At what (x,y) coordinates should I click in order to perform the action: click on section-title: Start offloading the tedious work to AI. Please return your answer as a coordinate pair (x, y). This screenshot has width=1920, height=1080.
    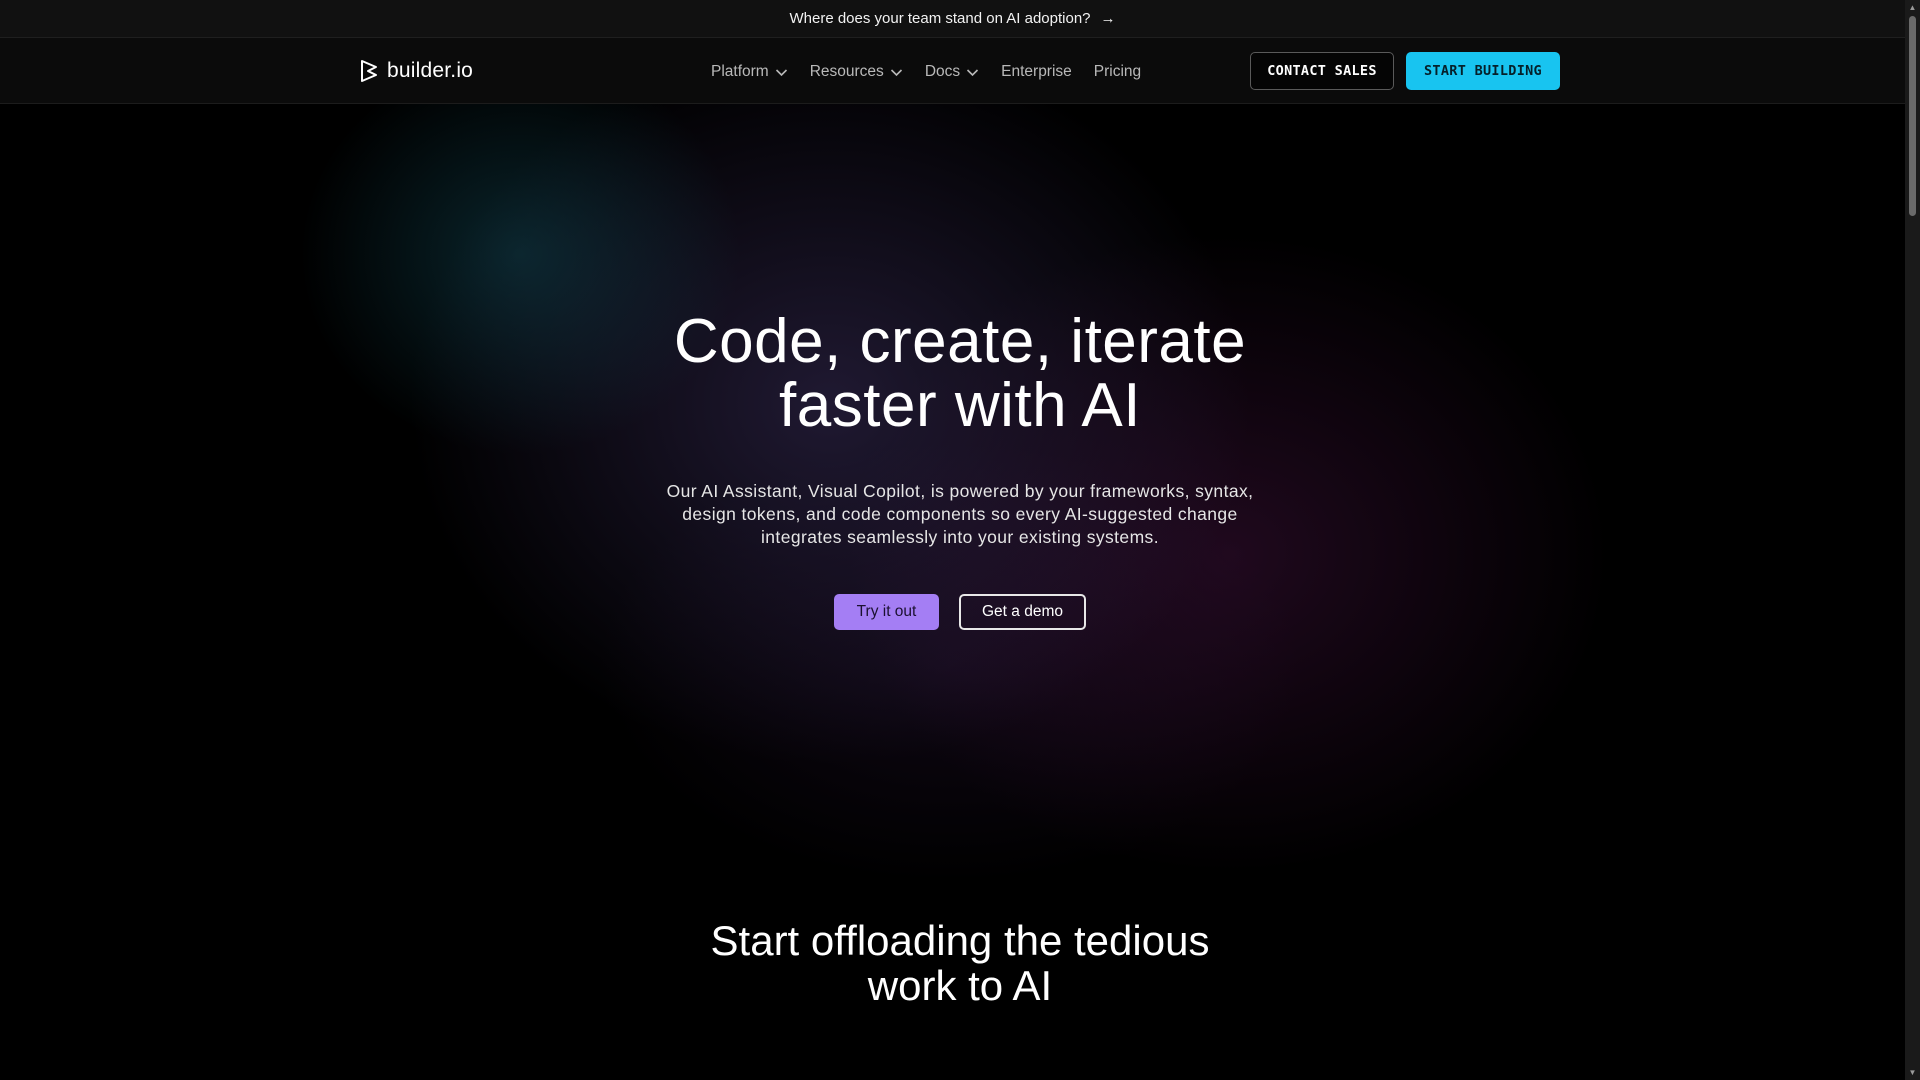
    Looking at the image, I should click on (960, 963).